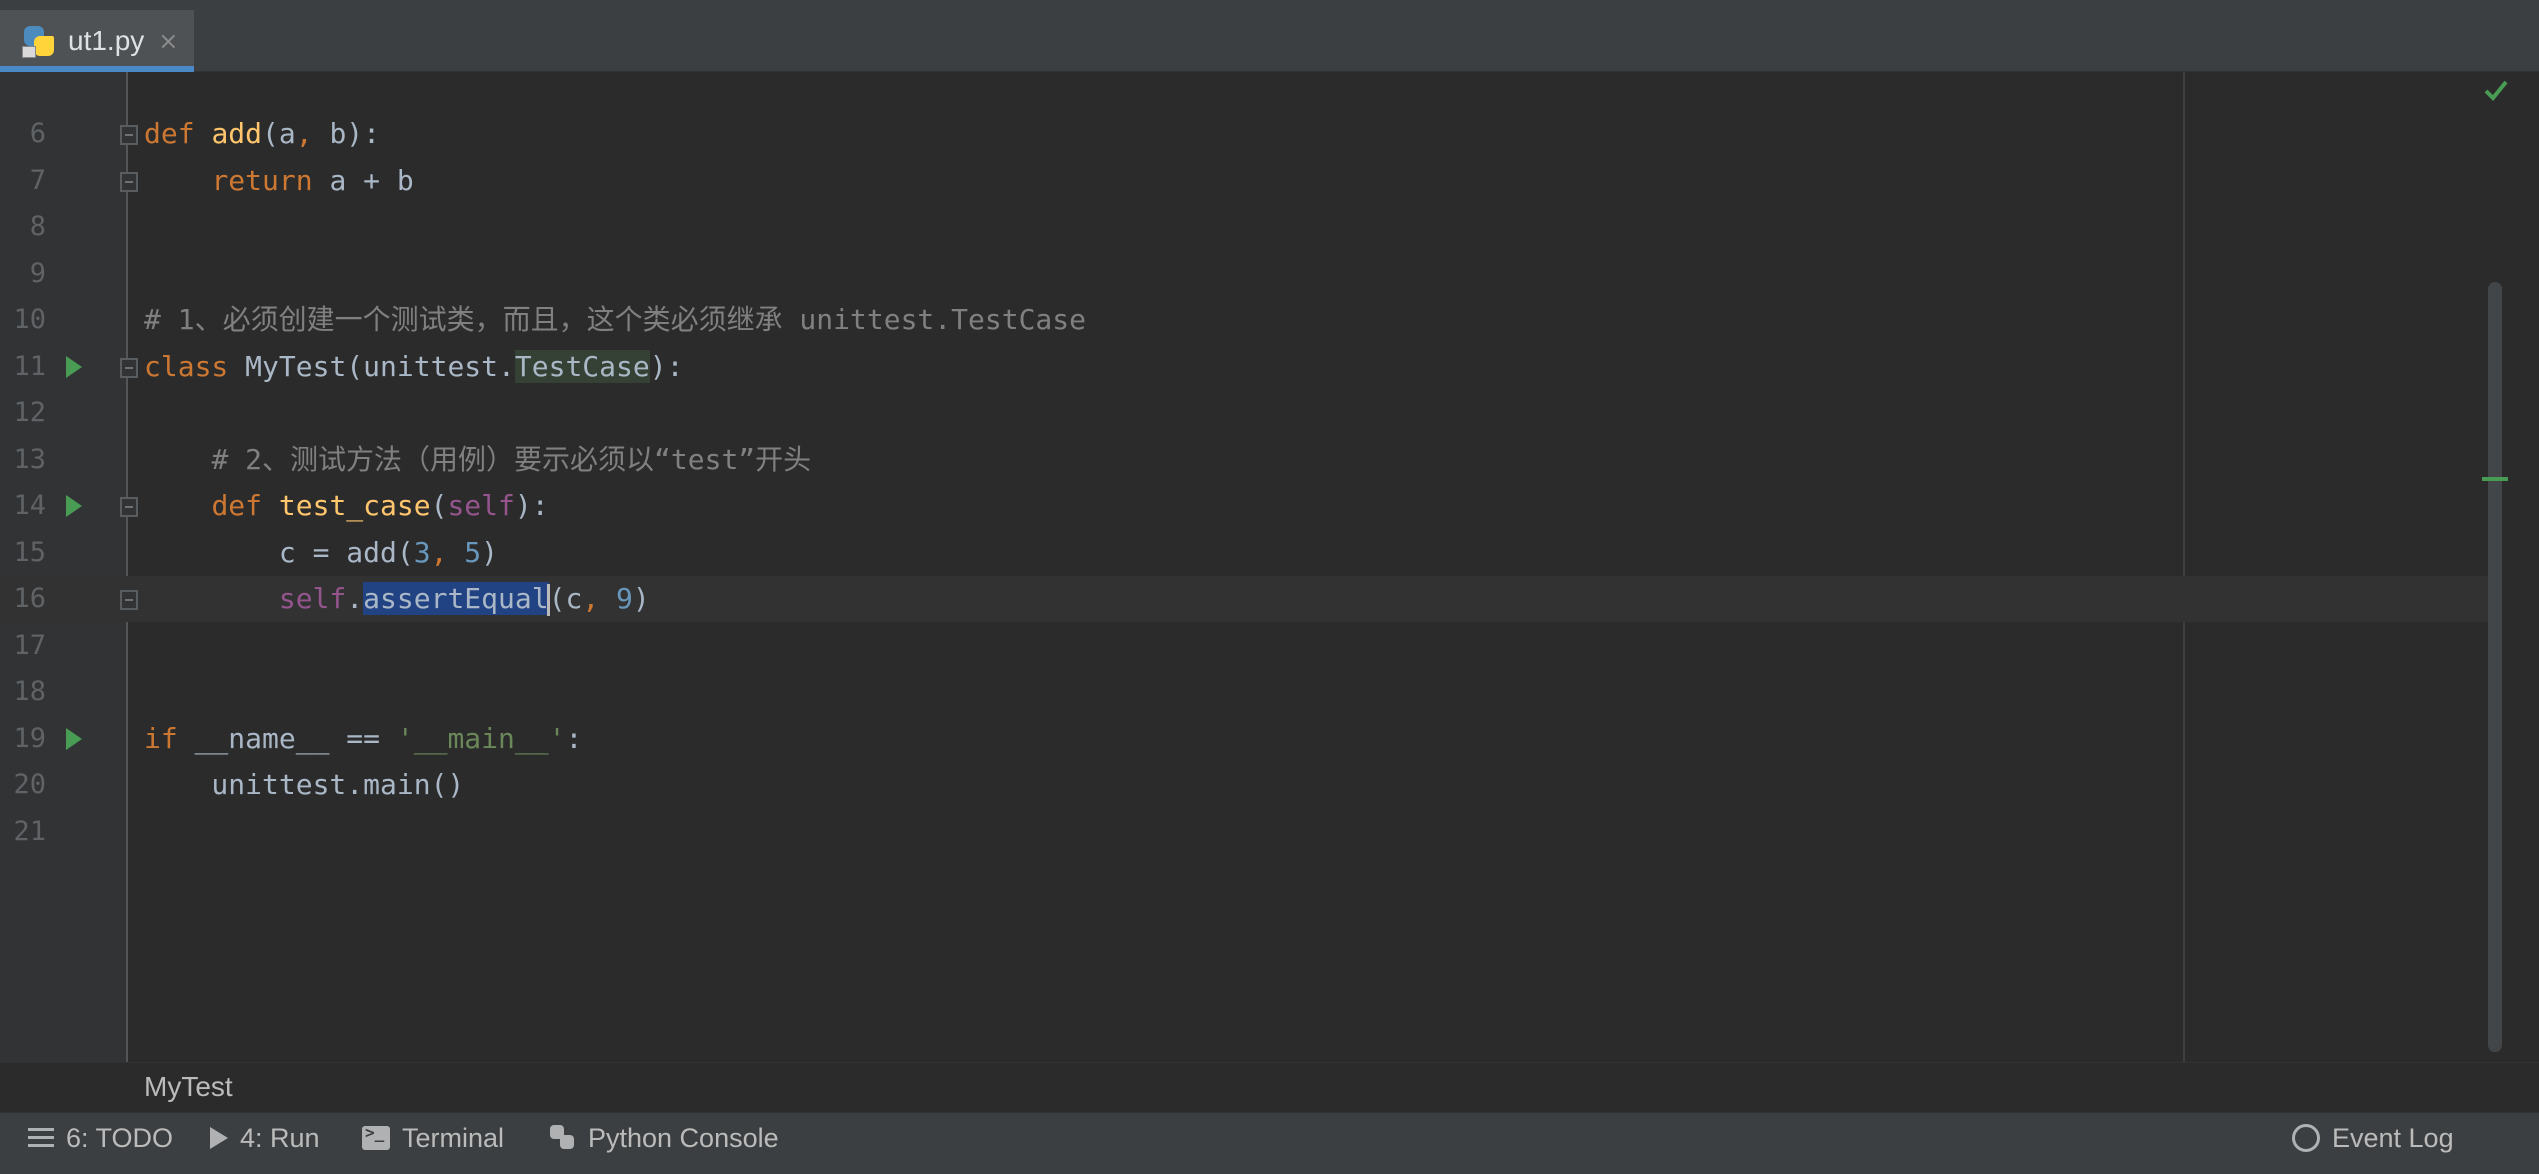 The width and height of the screenshot is (2539, 1174). What do you see at coordinates (279, 552) in the screenshot?
I see `code-token: c = add(` at bounding box center [279, 552].